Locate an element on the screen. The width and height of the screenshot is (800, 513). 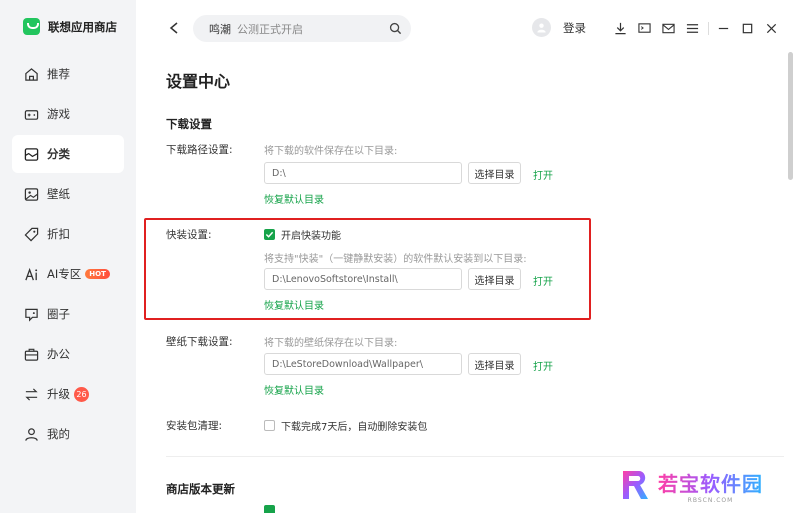
quick-install-toggle: 开启快装功能 is located at coordinates (302, 234).